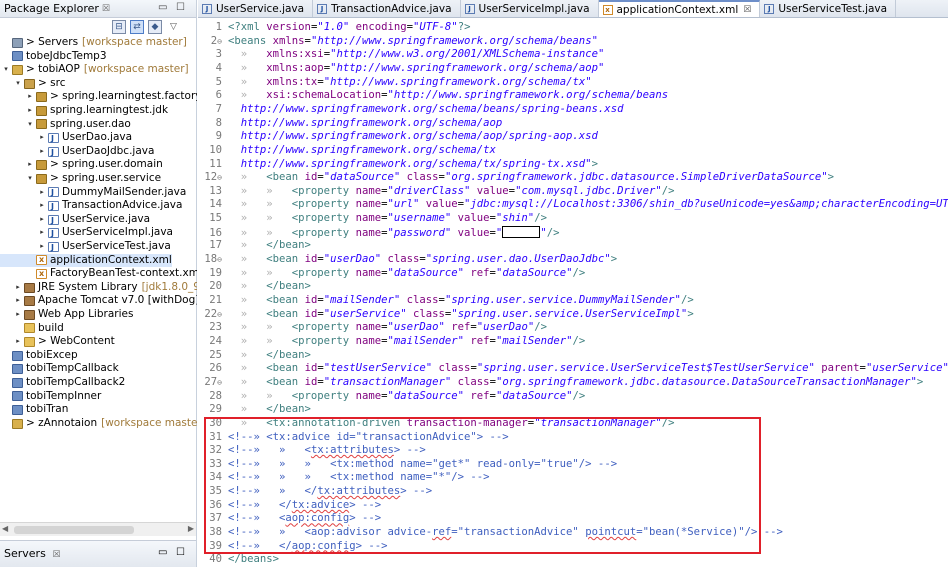  I want to click on code-token: >, so click(690, 313).